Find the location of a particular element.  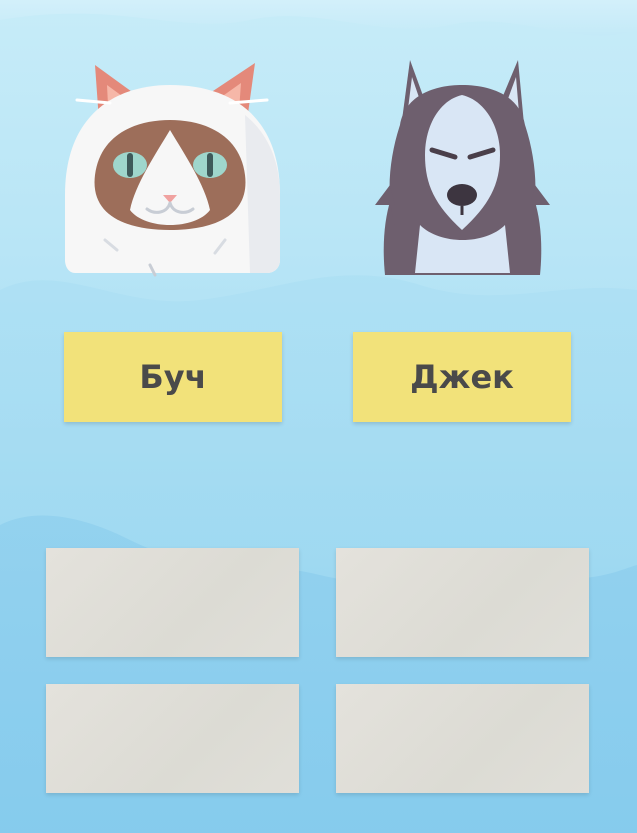

husky-dog-icon is located at coordinates (462, 167).